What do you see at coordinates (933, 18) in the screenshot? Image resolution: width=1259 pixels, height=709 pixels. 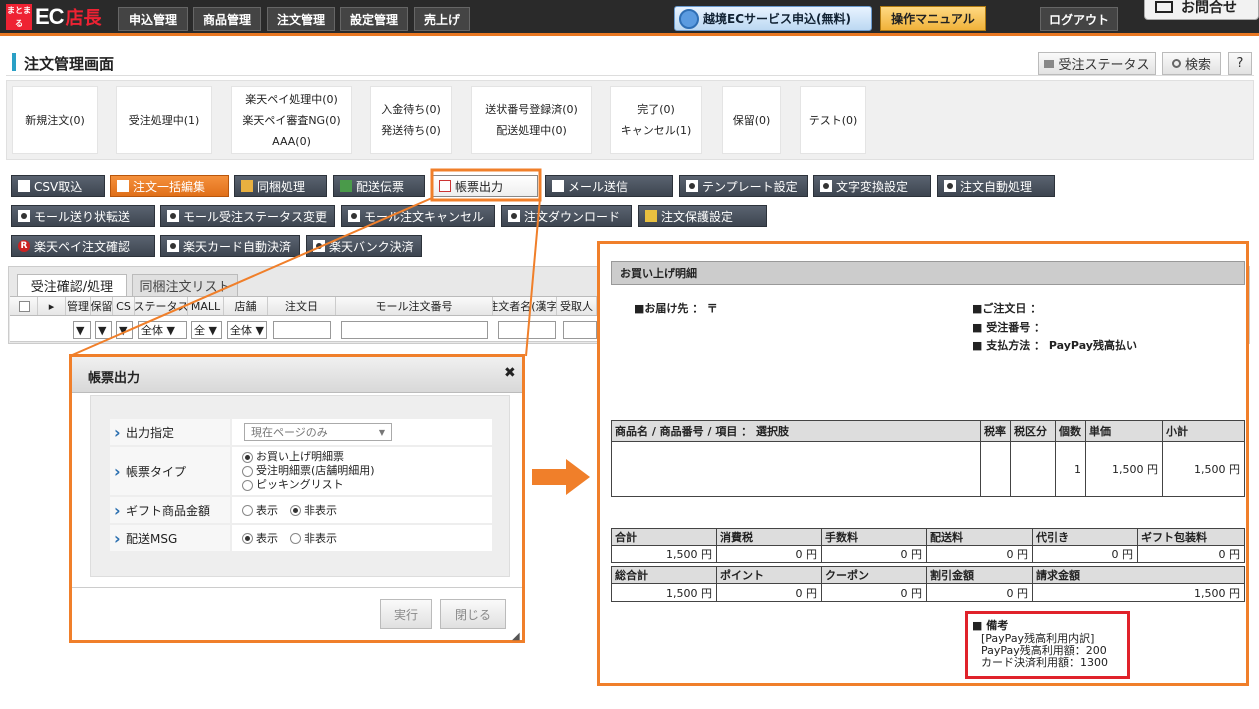 I see `manual-button: 操作マニュアル` at bounding box center [933, 18].